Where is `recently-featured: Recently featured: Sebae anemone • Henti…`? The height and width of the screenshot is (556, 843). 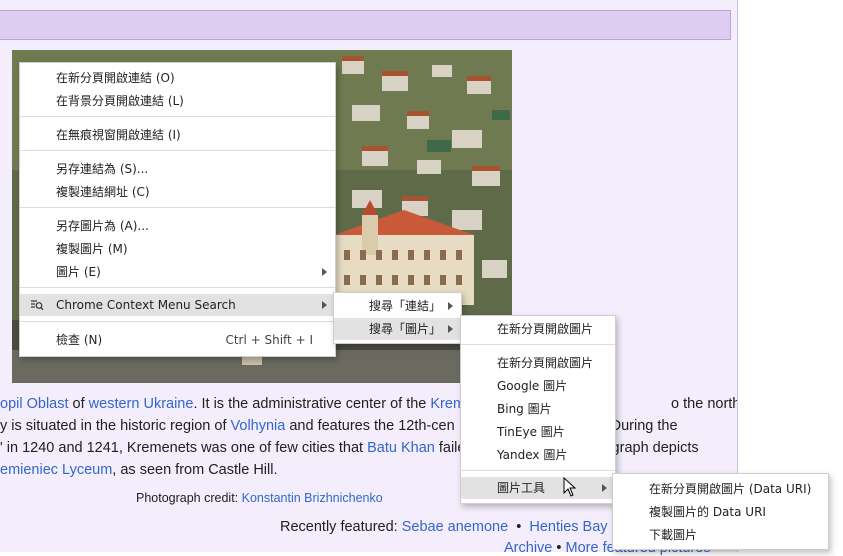 recently-featured: Recently featured: Sebae anemone • Henti… is located at coordinates (444, 527).